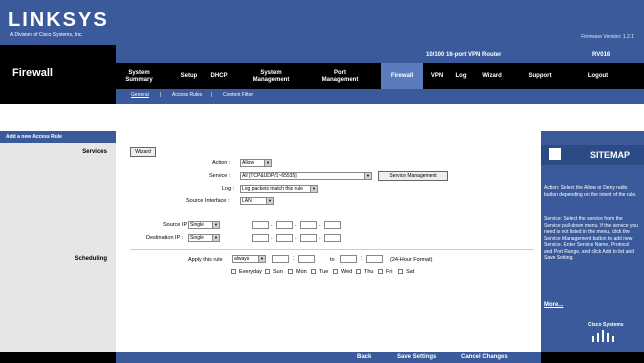 This screenshot has height=363, width=644. Describe the element at coordinates (610, 155) in the screenshot. I see `sitemap-link: SITEMAP` at that location.